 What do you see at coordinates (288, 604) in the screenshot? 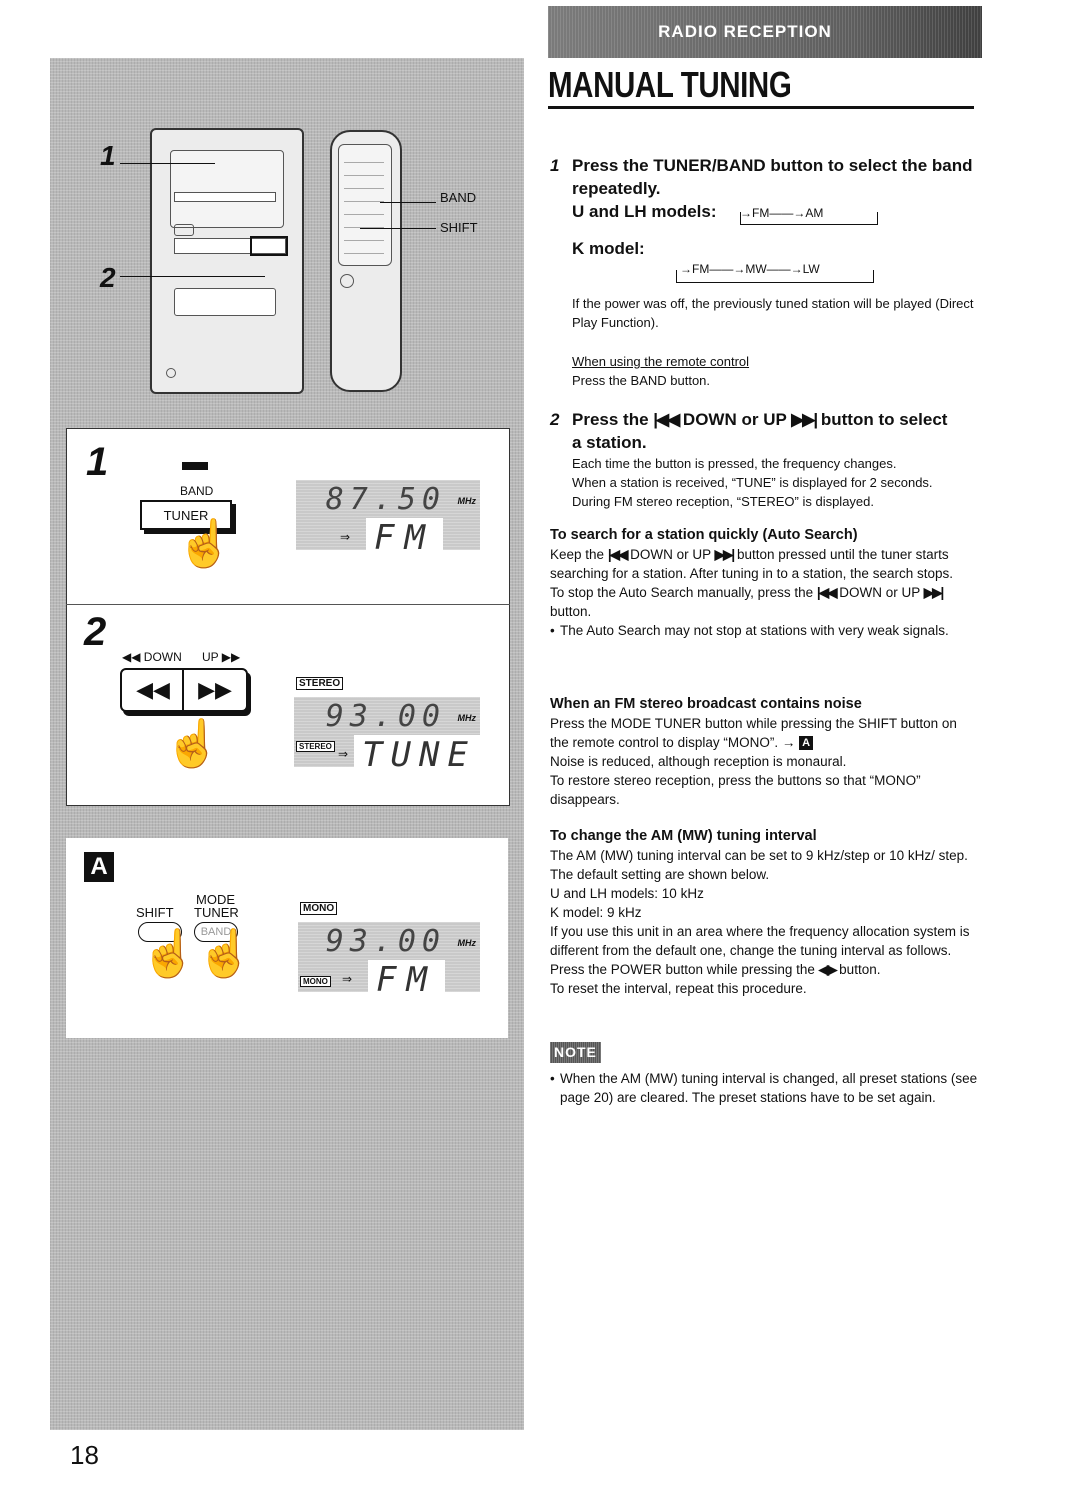
I see `steps-divider` at bounding box center [288, 604].